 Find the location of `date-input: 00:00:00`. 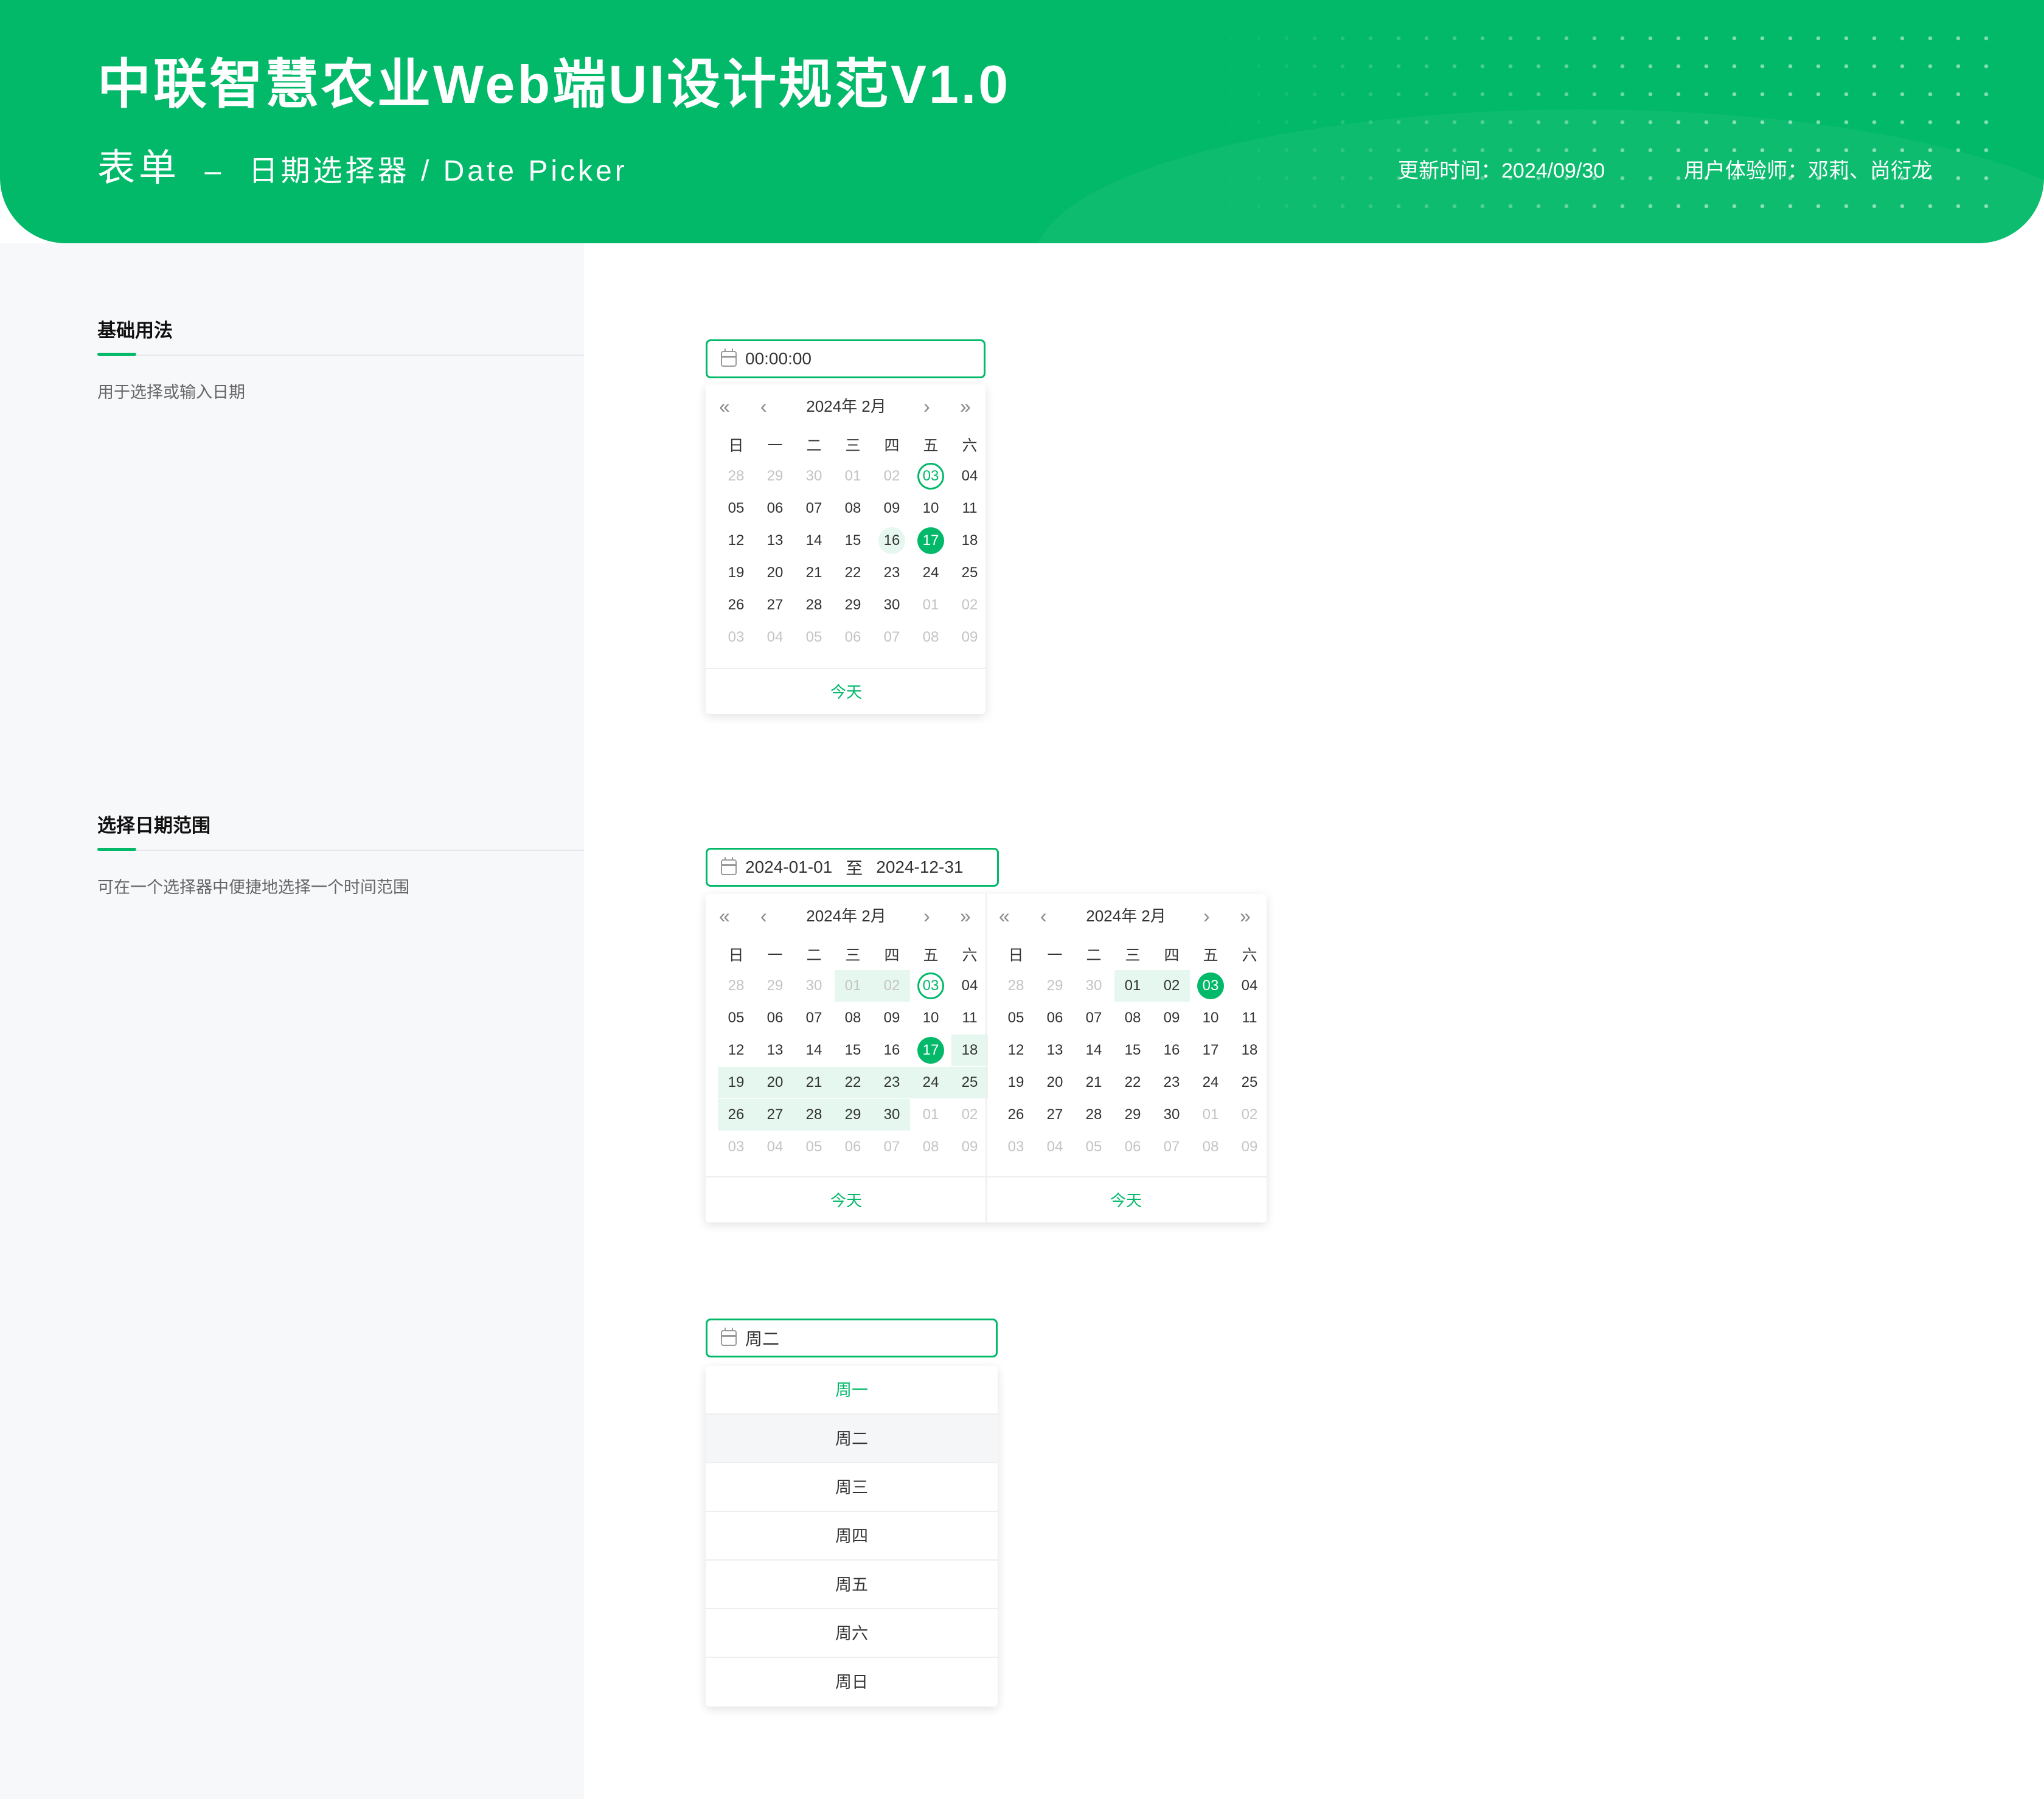

date-input: 00:00:00 is located at coordinates (845, 358).